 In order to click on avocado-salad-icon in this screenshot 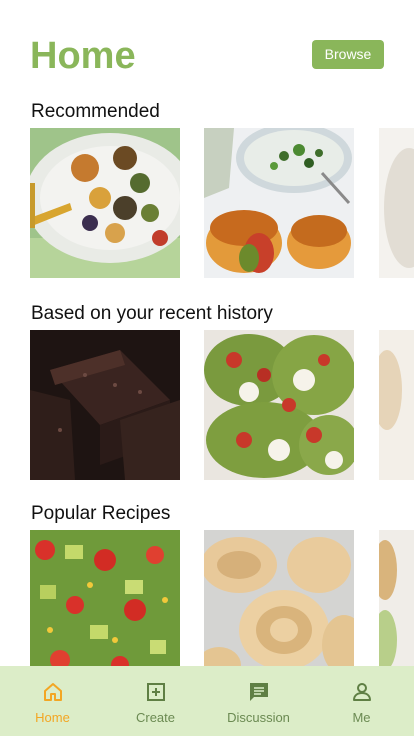, I will do `click(105, 605)`.